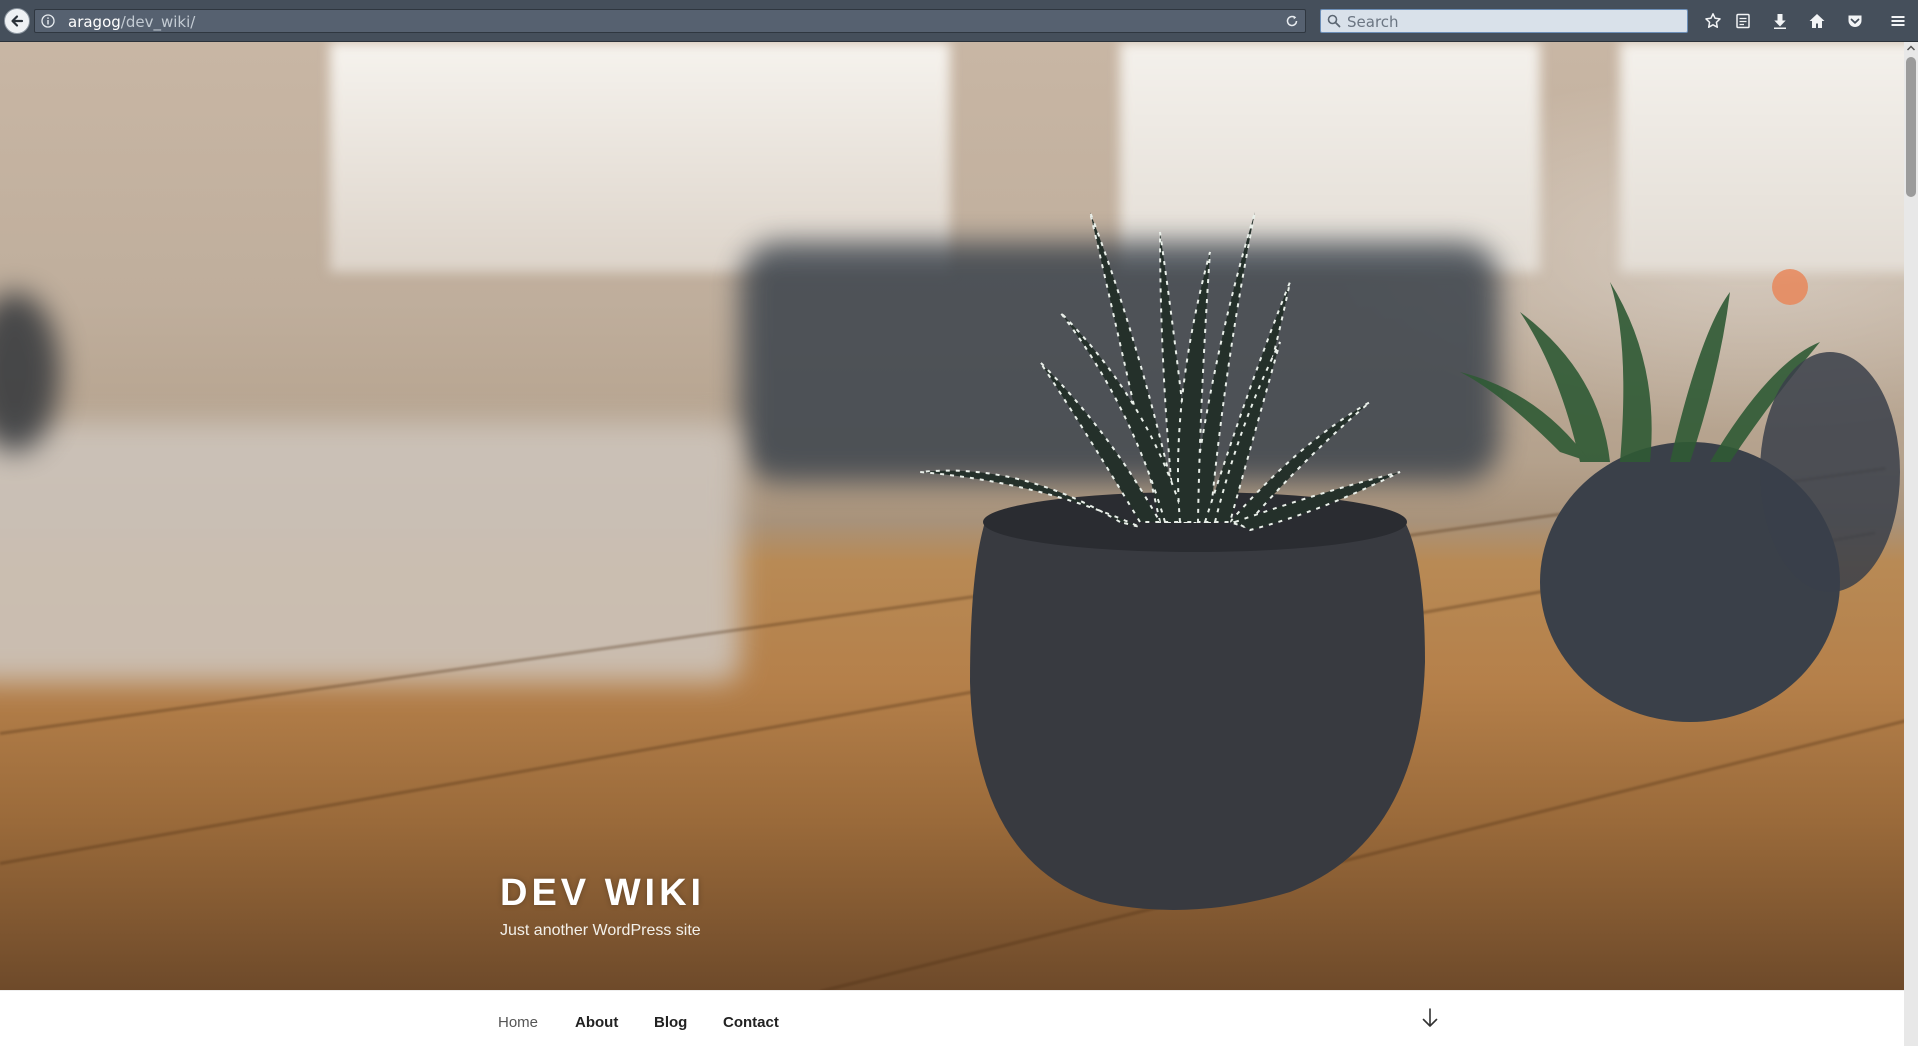 This screenshot has height=1046, width=1918. What do you see at coordinates (158, 22) in the screenshot?
I see `url-path: /dev_wiki/` at bounding box center [158, 22].